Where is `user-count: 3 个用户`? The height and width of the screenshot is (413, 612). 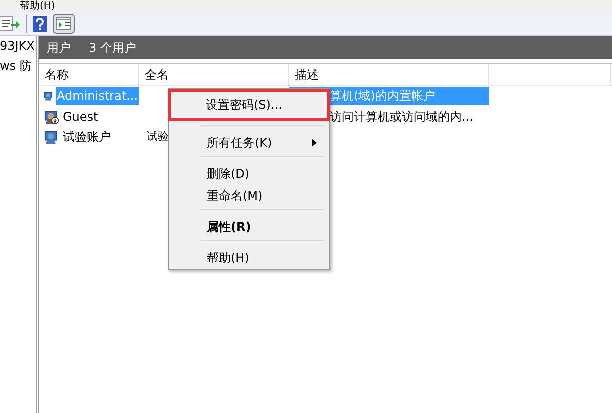 user-count: 3 个用户 is located at coordinates (112, 48).